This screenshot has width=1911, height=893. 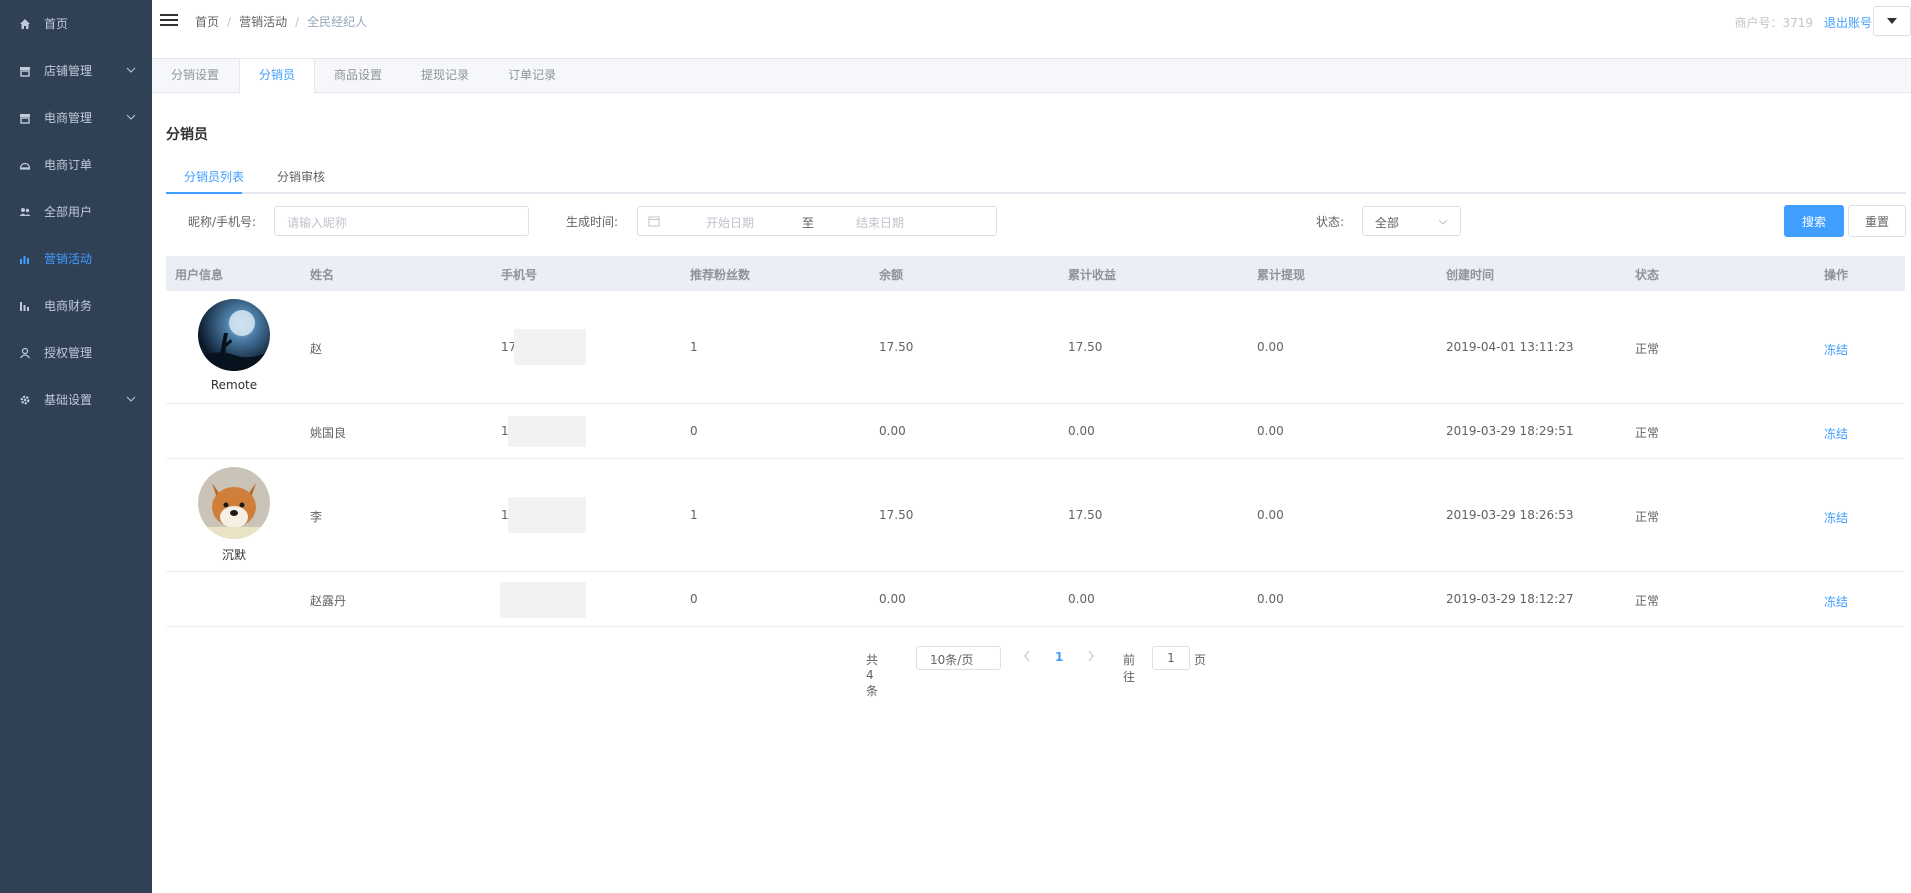 What do you see at coordinates (328, 433) in the screenshot?
I see `user-name: 姚国良` at bounding box center [328, 433].